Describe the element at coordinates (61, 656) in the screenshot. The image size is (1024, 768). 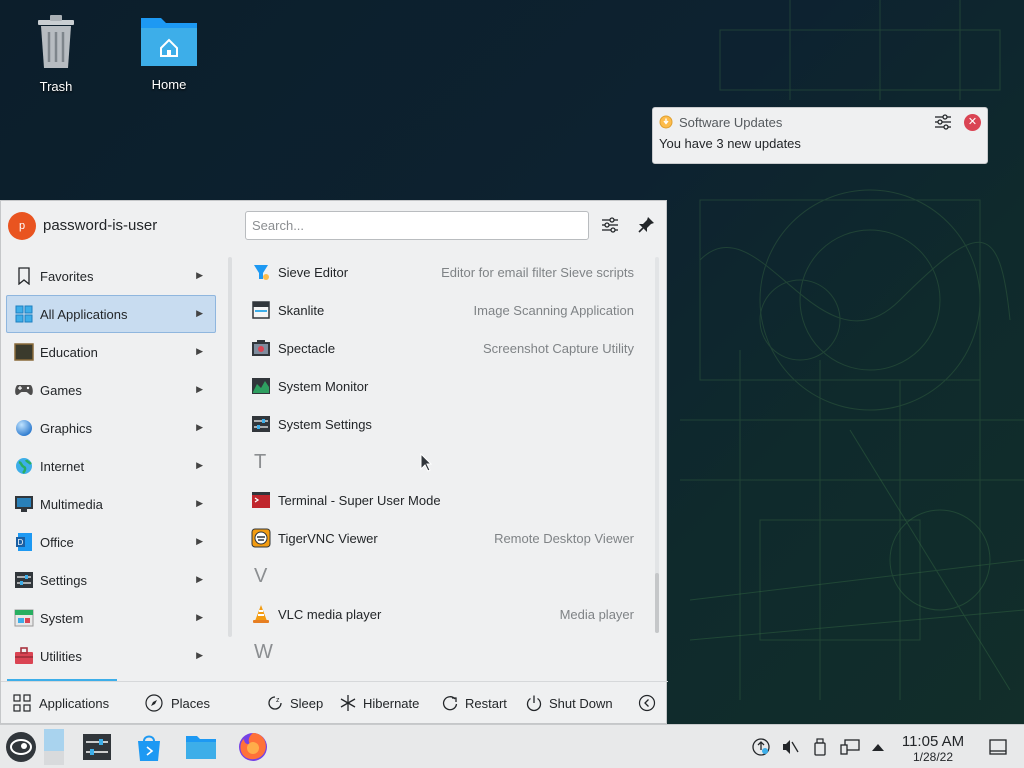
I see `category-label: Utilities` at that location.